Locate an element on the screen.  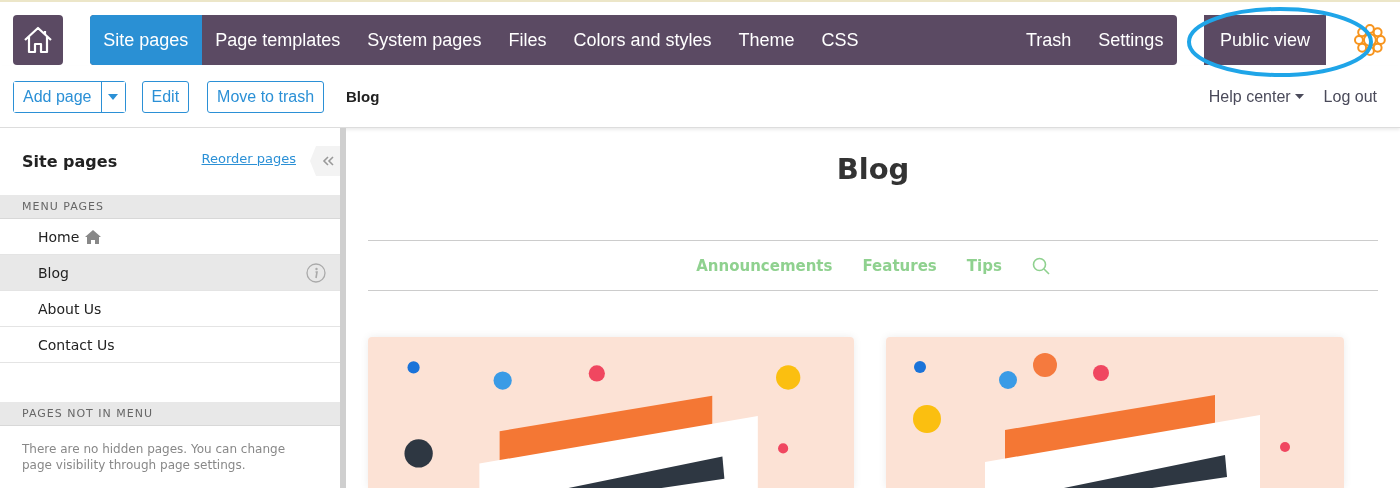
add-page-dropdown-button is located at coordinates (112, 96).